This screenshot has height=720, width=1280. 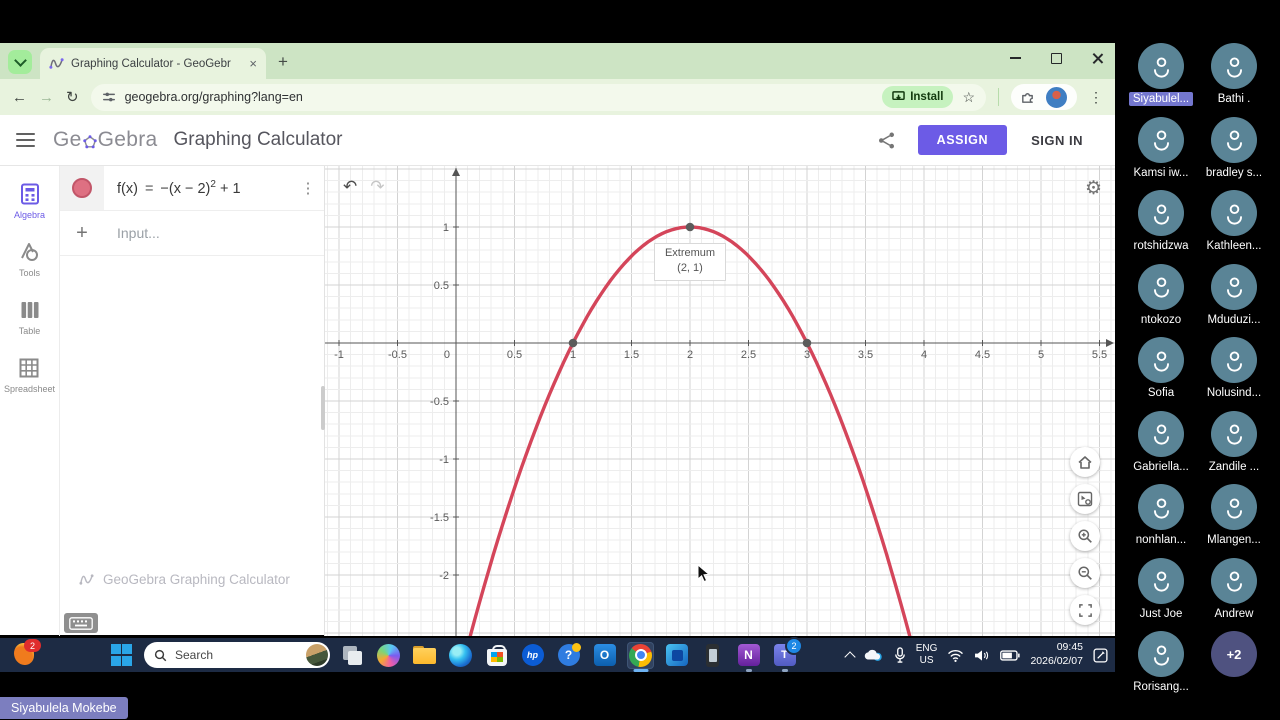 What do you see at coordinates (496, 655) in the screenshot?
I see `taskbar-app-ms-store` at bounding box center [496, 655].